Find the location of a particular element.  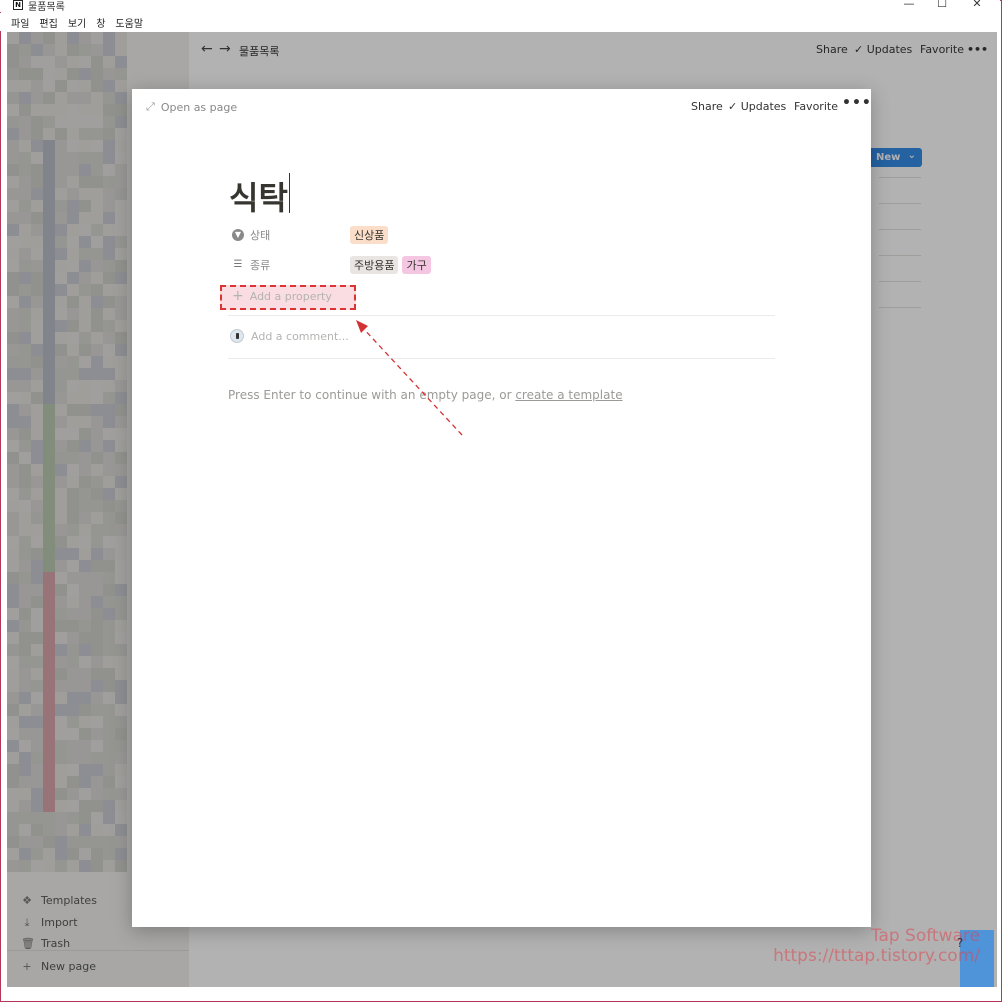

menu-edit: 편집 is located at coordinates (48, 22).